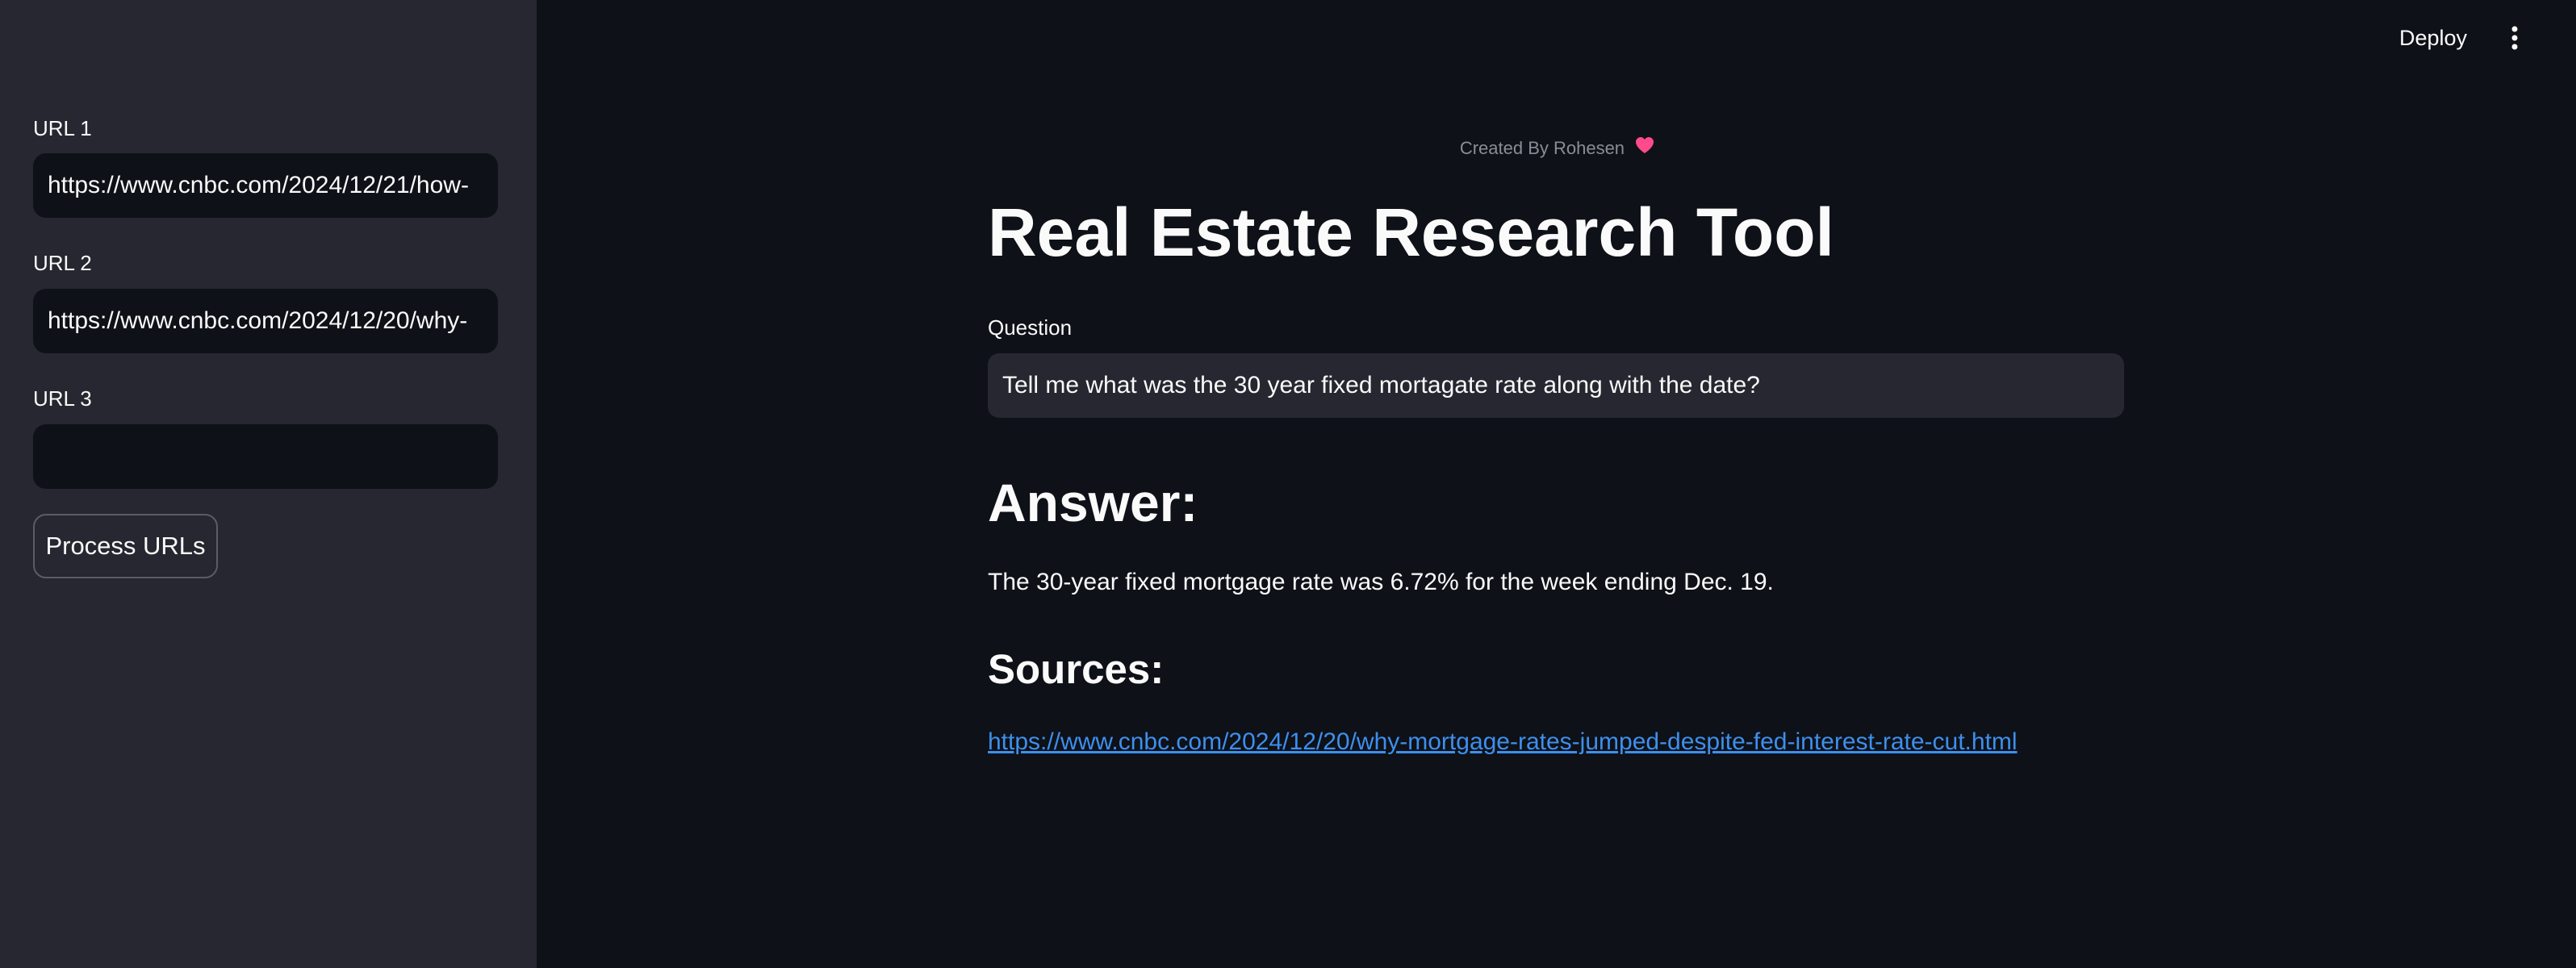  What do you see at coordinates (1411, 232) in the screenshot?
I see `page-title: Real Estate Research Tool` at bounding box center [1411, 232].